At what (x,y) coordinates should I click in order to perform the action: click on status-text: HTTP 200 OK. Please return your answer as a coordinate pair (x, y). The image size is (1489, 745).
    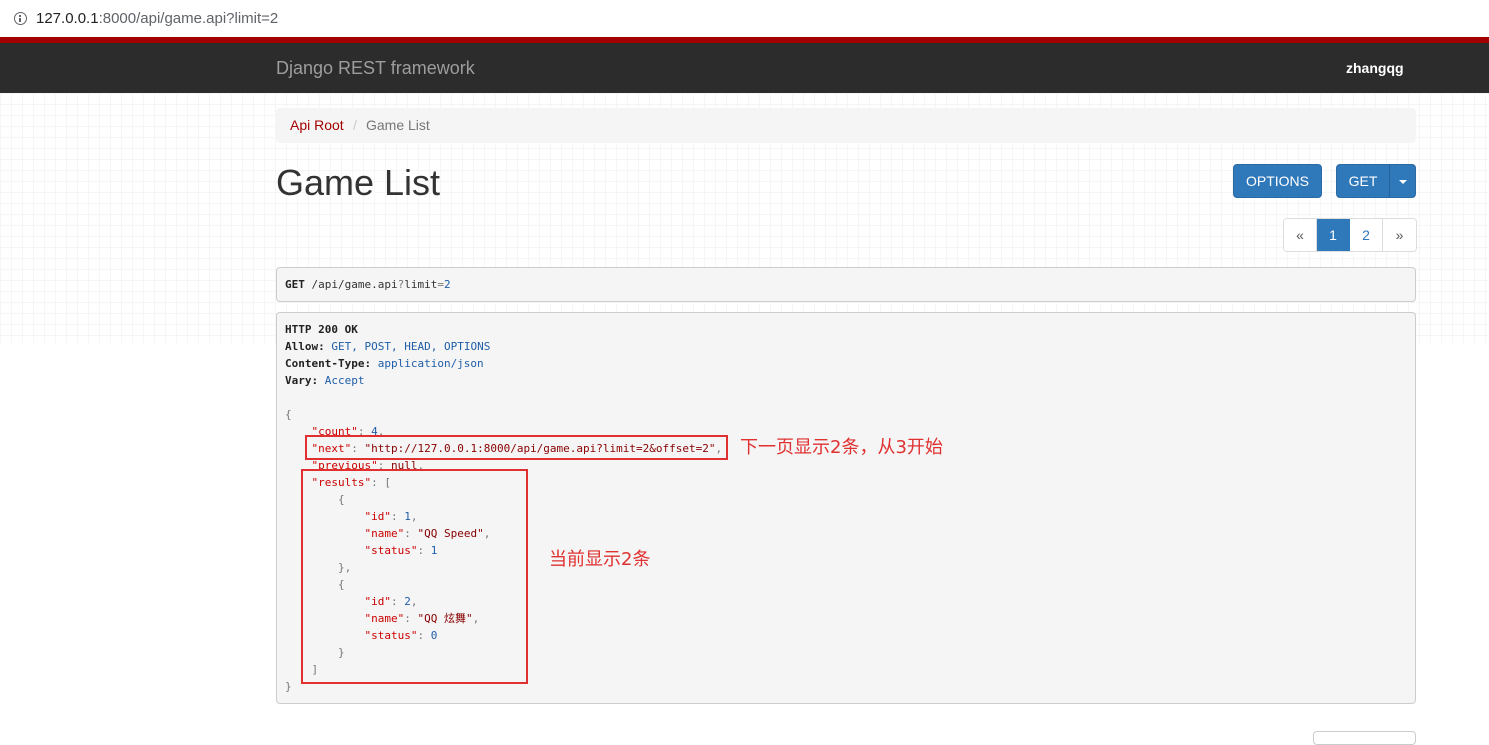
    Looking at the image, I should click on (321, 329).